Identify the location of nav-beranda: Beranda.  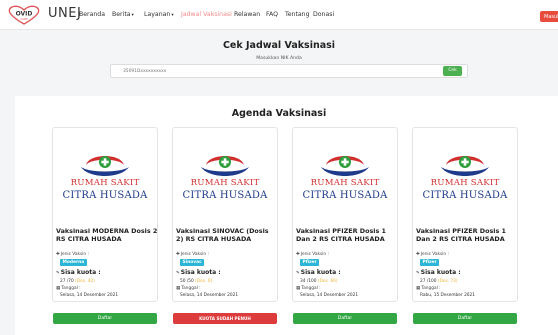
(92, 14).